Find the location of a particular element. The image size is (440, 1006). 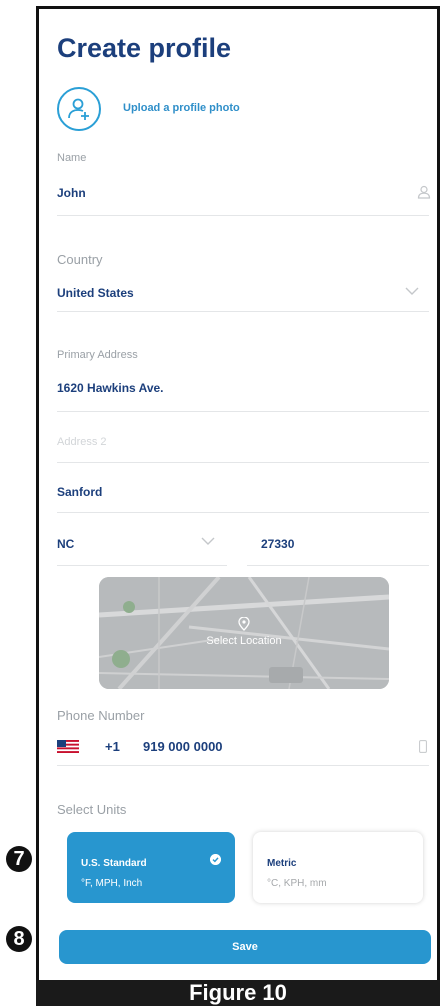

phone-country-code: +1 is located at coordinates (112, 746).